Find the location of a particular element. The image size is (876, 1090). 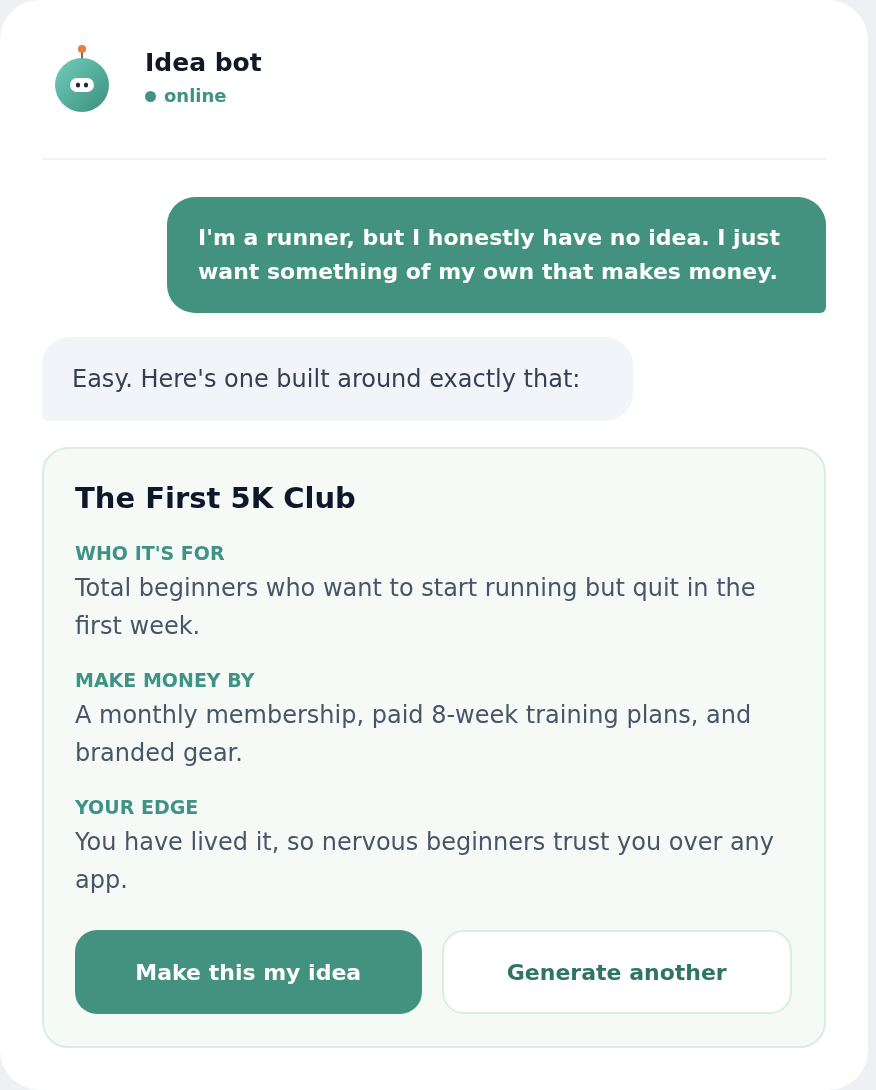

make-idea-button: Make this my idea is located at coordinates (248, 972).